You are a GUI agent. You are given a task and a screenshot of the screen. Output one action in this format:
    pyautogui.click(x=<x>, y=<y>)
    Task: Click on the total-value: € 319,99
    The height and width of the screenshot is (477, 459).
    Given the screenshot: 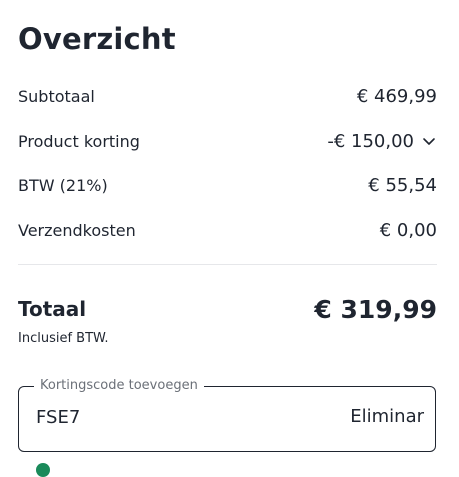 What is the action you would take?
    pyautogui.click(x=375, y=309)
    